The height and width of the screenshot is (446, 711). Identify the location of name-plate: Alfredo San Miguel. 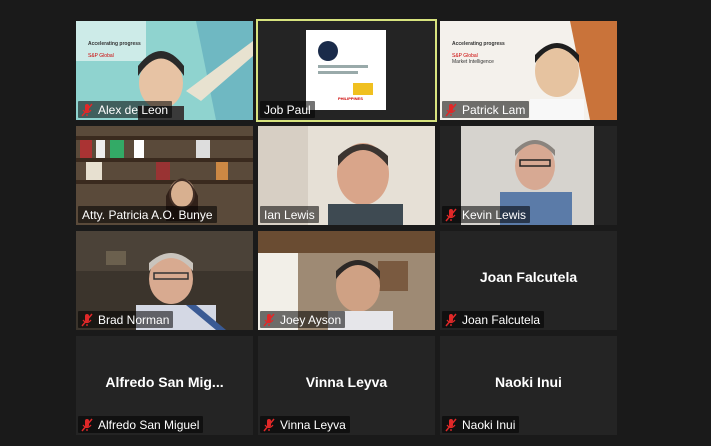
(141, 424).